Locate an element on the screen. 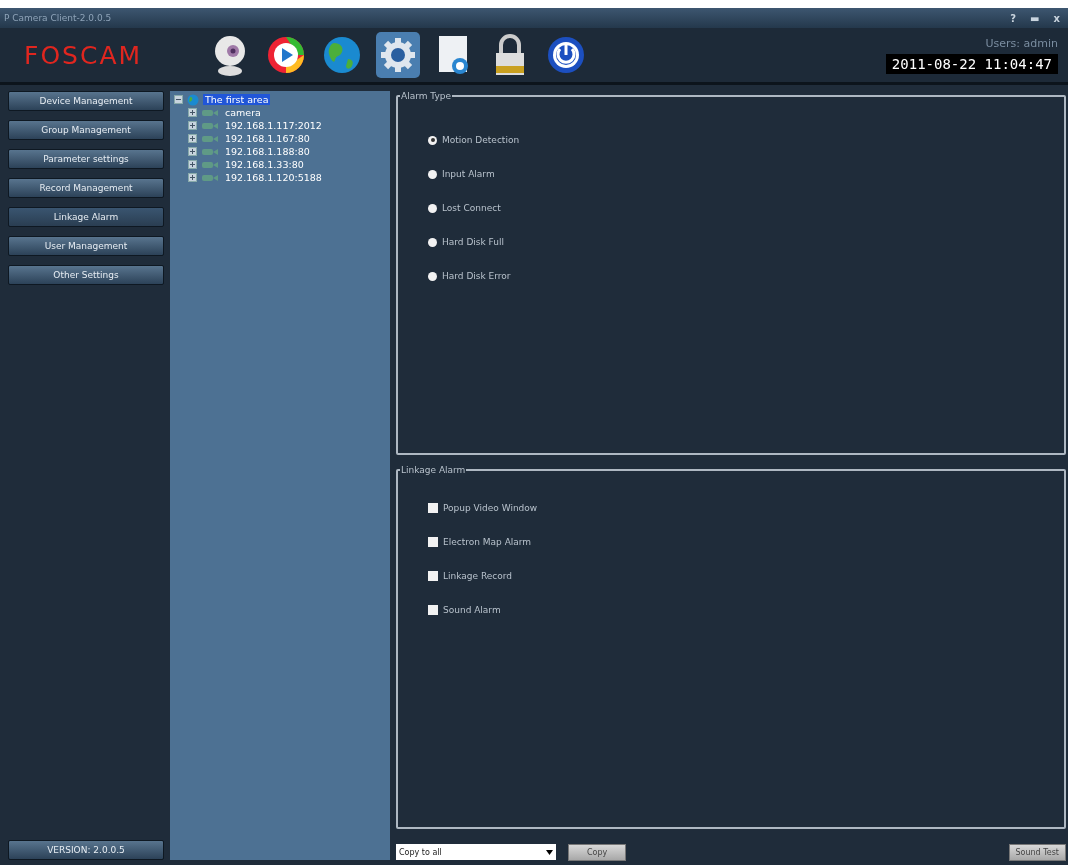 The image size is (1068, 865). radio-label: Hard Disk Error is located at coordinates (476, 276).